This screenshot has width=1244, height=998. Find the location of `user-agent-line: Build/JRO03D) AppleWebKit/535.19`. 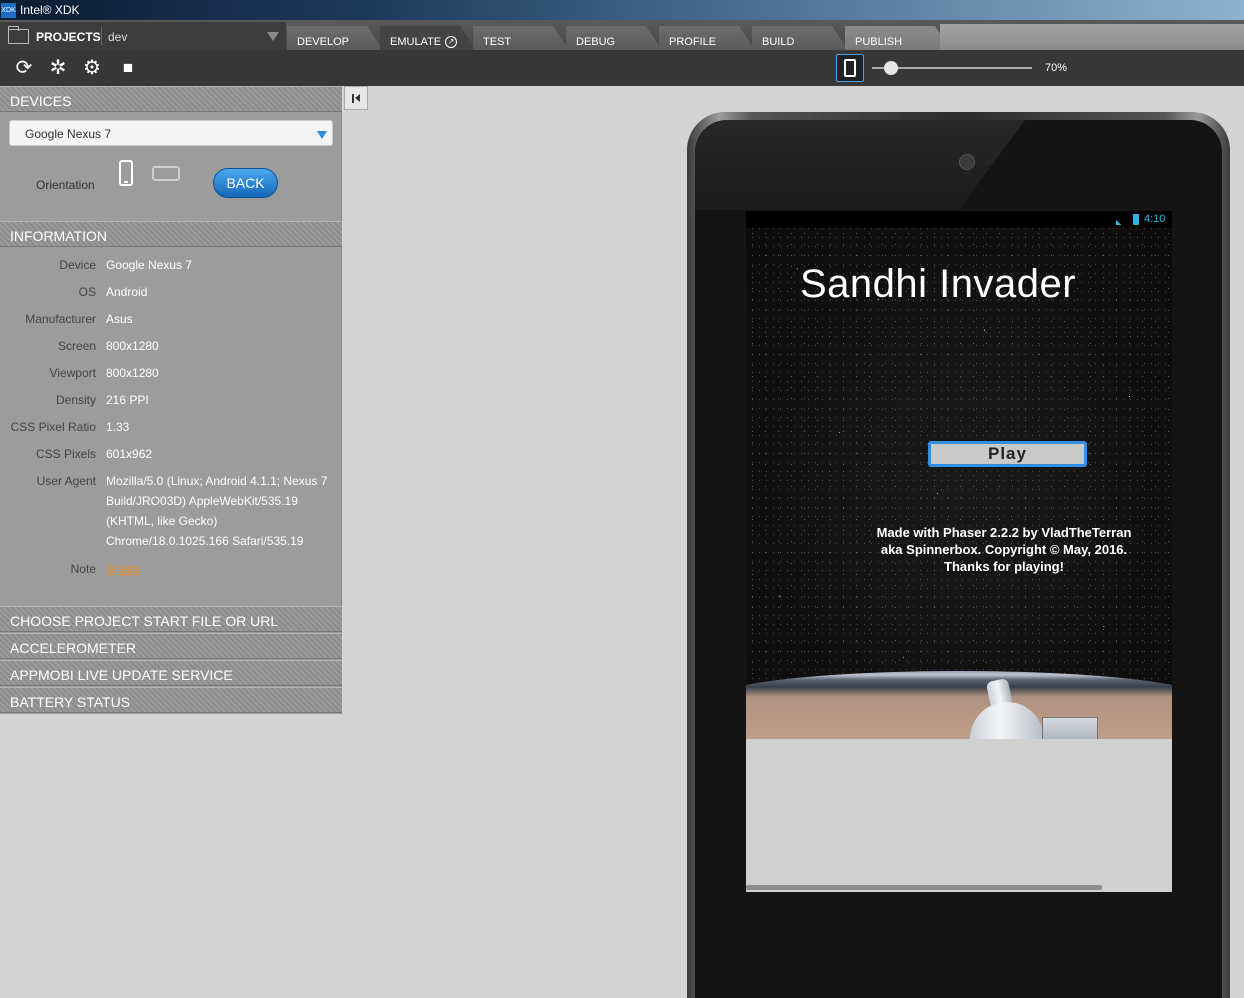

user-agent-line: Build/JRO03D) AppleWebKit/535.19 is located at coordinates (202, 501).